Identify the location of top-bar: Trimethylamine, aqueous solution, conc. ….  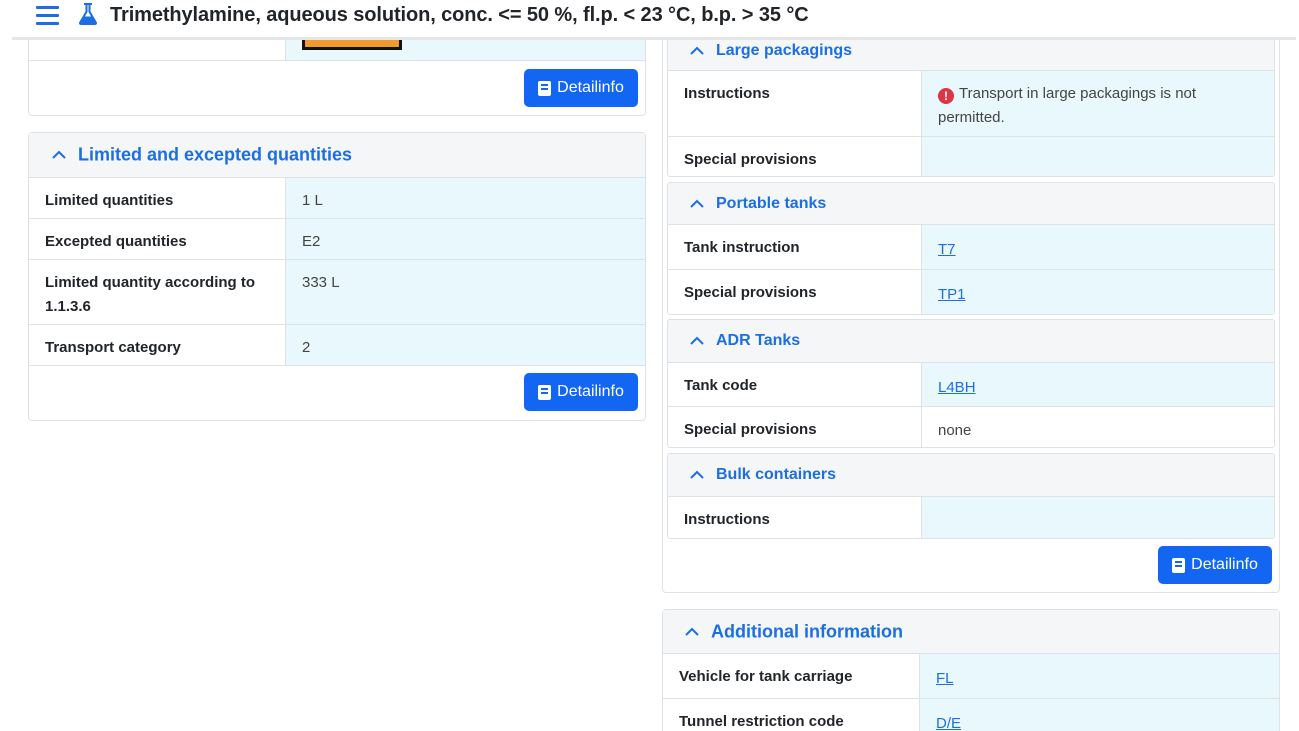
(654, 20).